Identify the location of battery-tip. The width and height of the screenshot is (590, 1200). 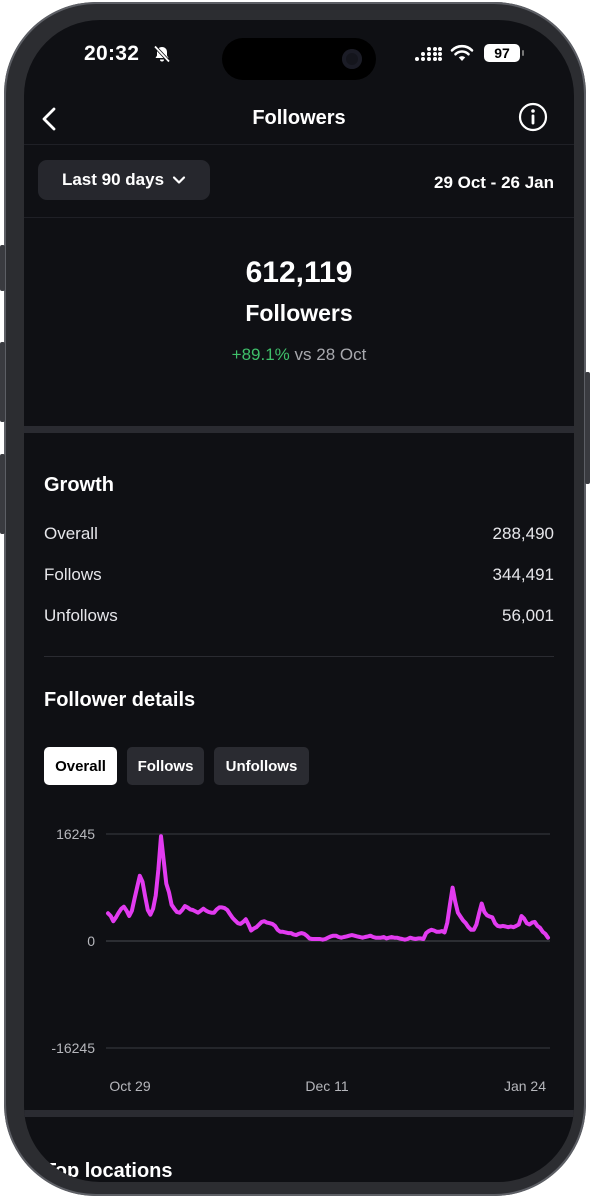
(523, 53).